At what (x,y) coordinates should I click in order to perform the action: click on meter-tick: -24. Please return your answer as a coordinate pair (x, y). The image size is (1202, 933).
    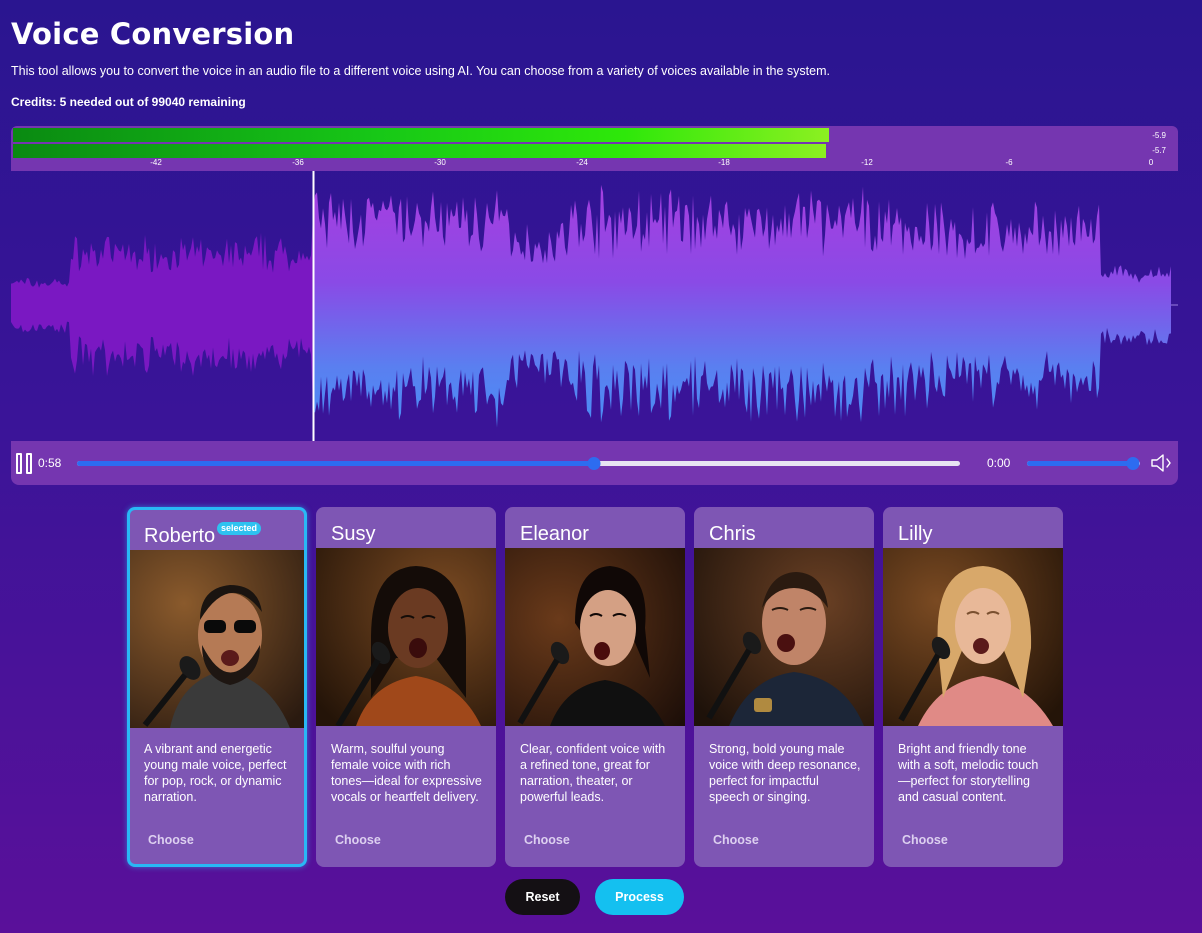
    Looking at the image, I should click on (582, 162).